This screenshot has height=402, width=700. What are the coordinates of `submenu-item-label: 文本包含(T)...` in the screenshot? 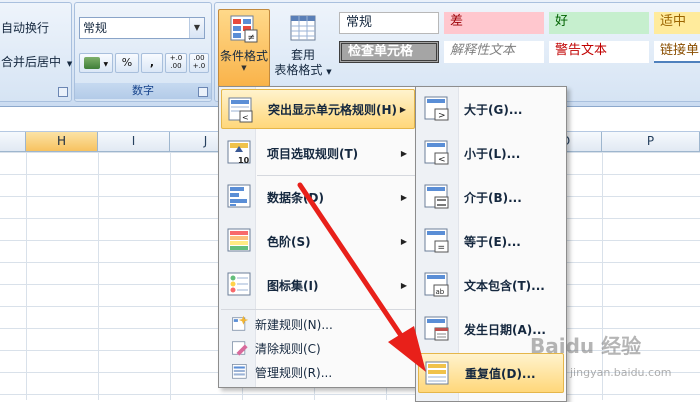 It's located at (504, 285).